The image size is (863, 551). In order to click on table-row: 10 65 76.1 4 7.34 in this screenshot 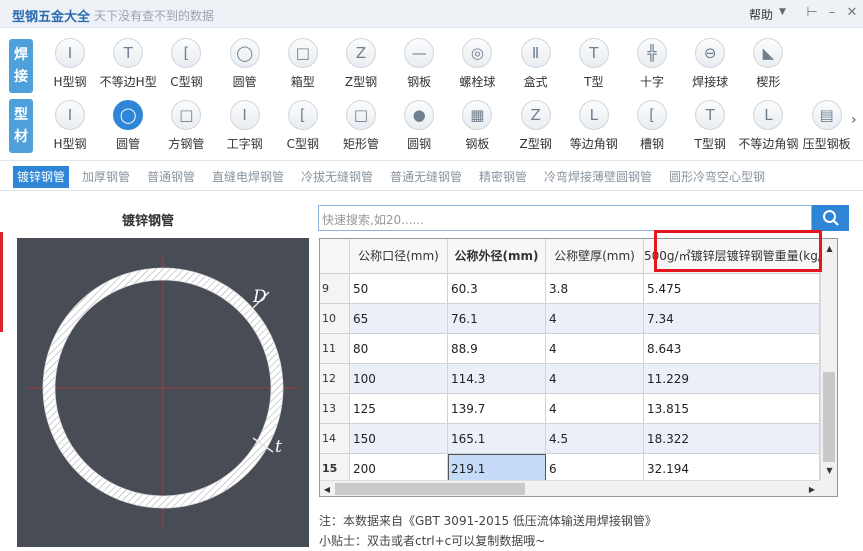, I will do `click(570, 319)`.